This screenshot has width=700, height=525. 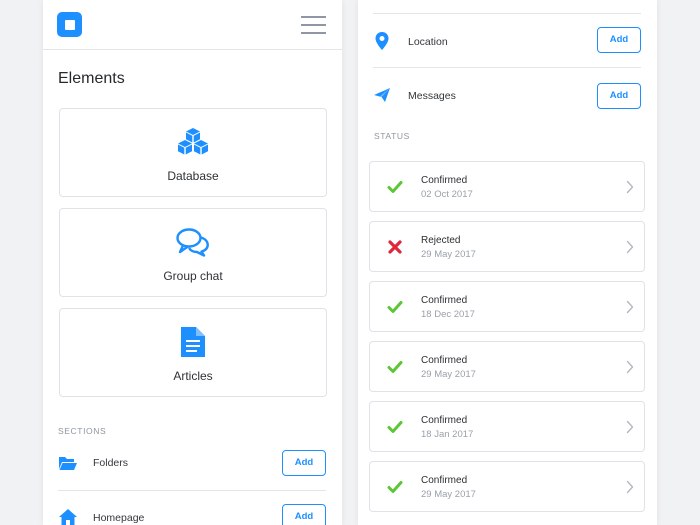 I want to click on row-folders: Folders Add, so click(x=192, y=464).